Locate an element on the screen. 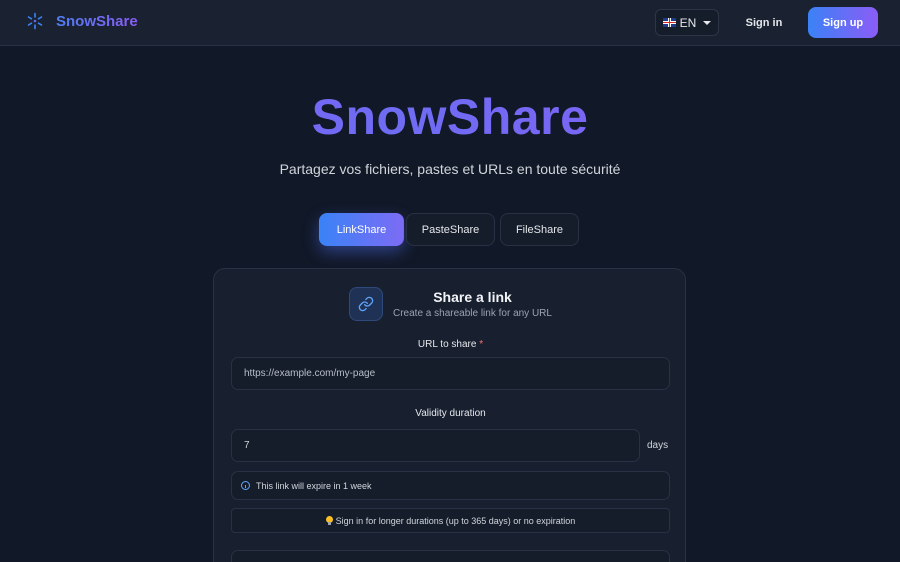 Image resolution: width=900 pixels, height=562 pixels. language-label: EN is located at coordinates (688, 22).